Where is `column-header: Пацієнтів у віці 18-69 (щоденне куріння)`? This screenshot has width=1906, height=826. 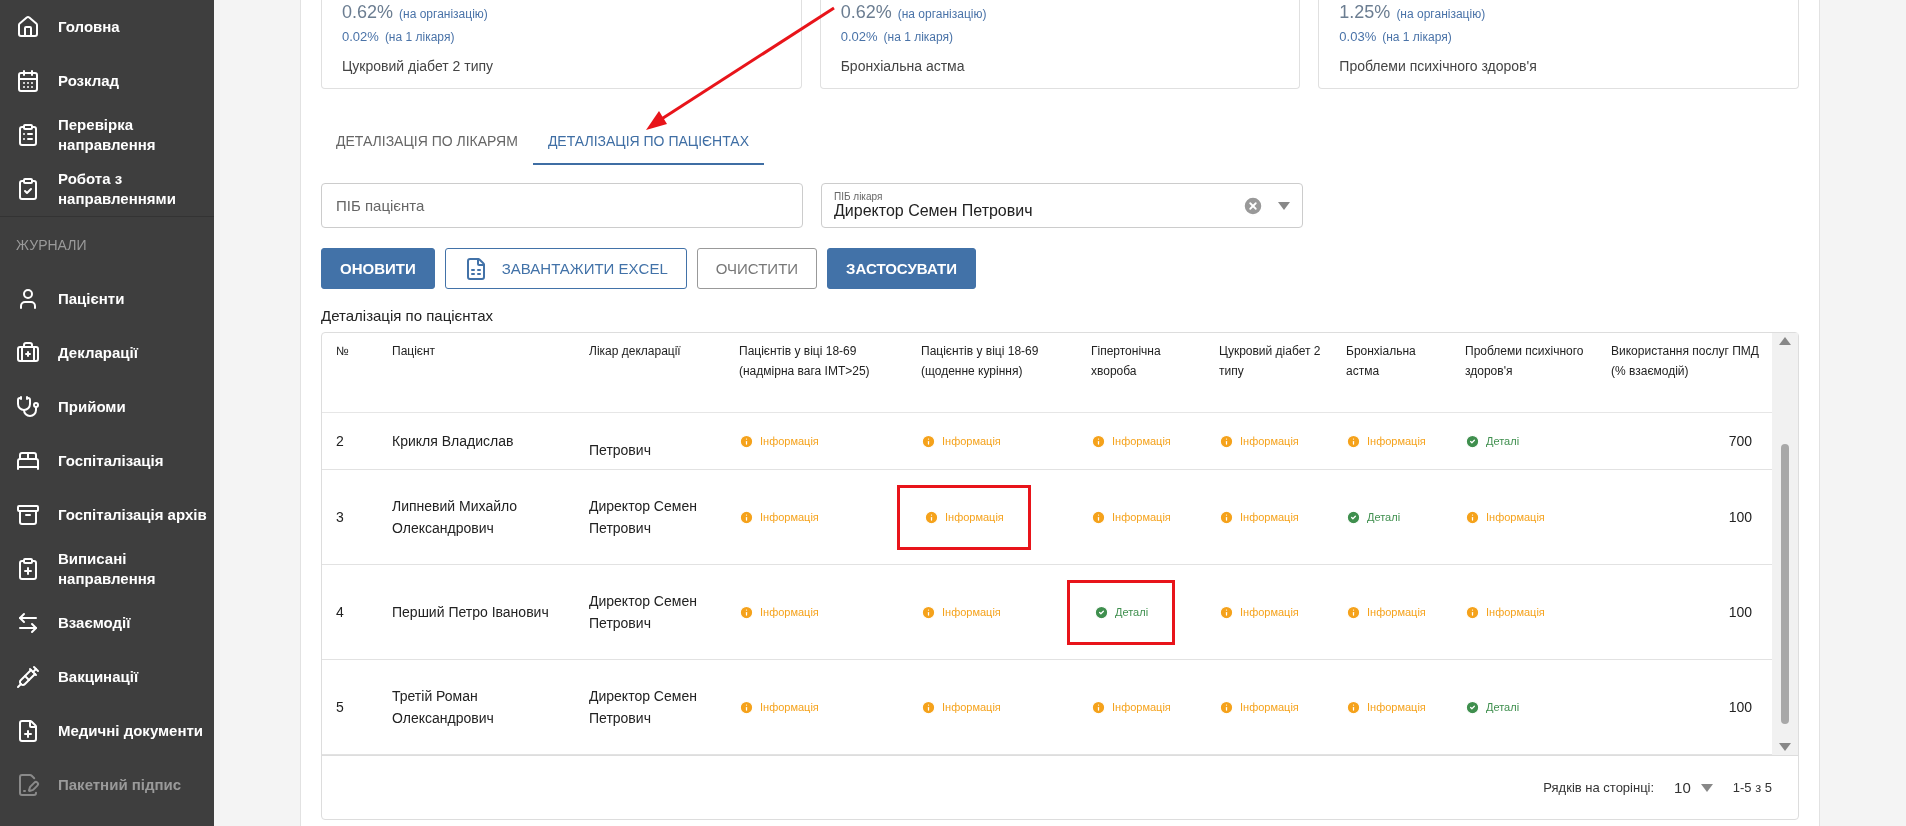 column-header: Пацієнтів у віці 18-69 (щоденне куріння) is located at coordinates (992, 373).